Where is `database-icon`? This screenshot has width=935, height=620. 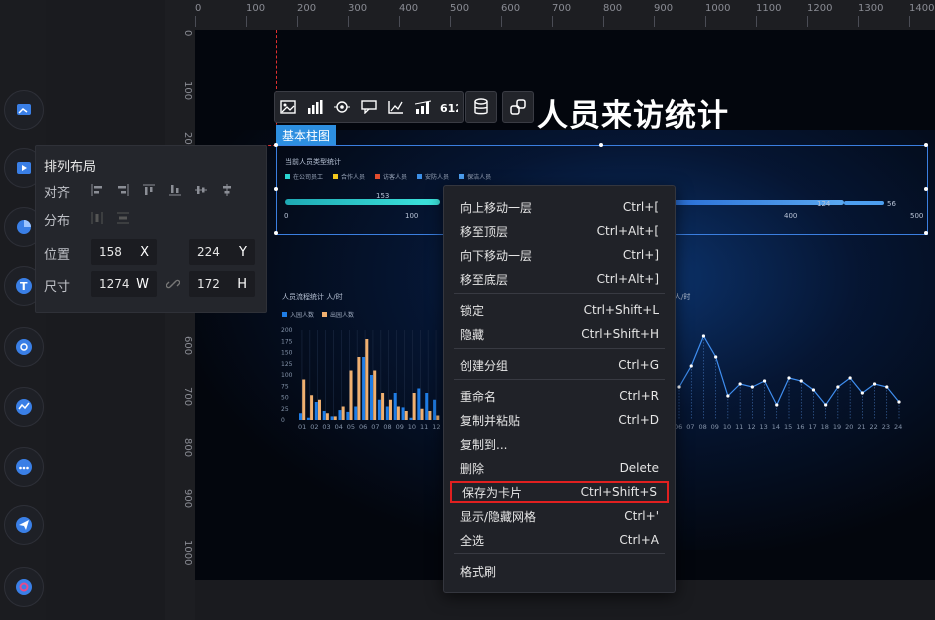 database-icon is located at coordinates (481, 107).